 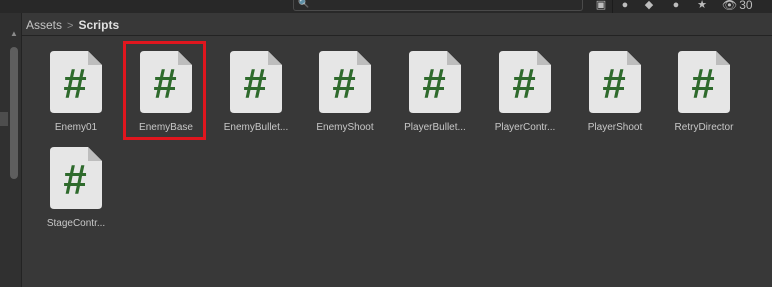 I want to click on folder-tree-marker, so click(x=4, y=119).